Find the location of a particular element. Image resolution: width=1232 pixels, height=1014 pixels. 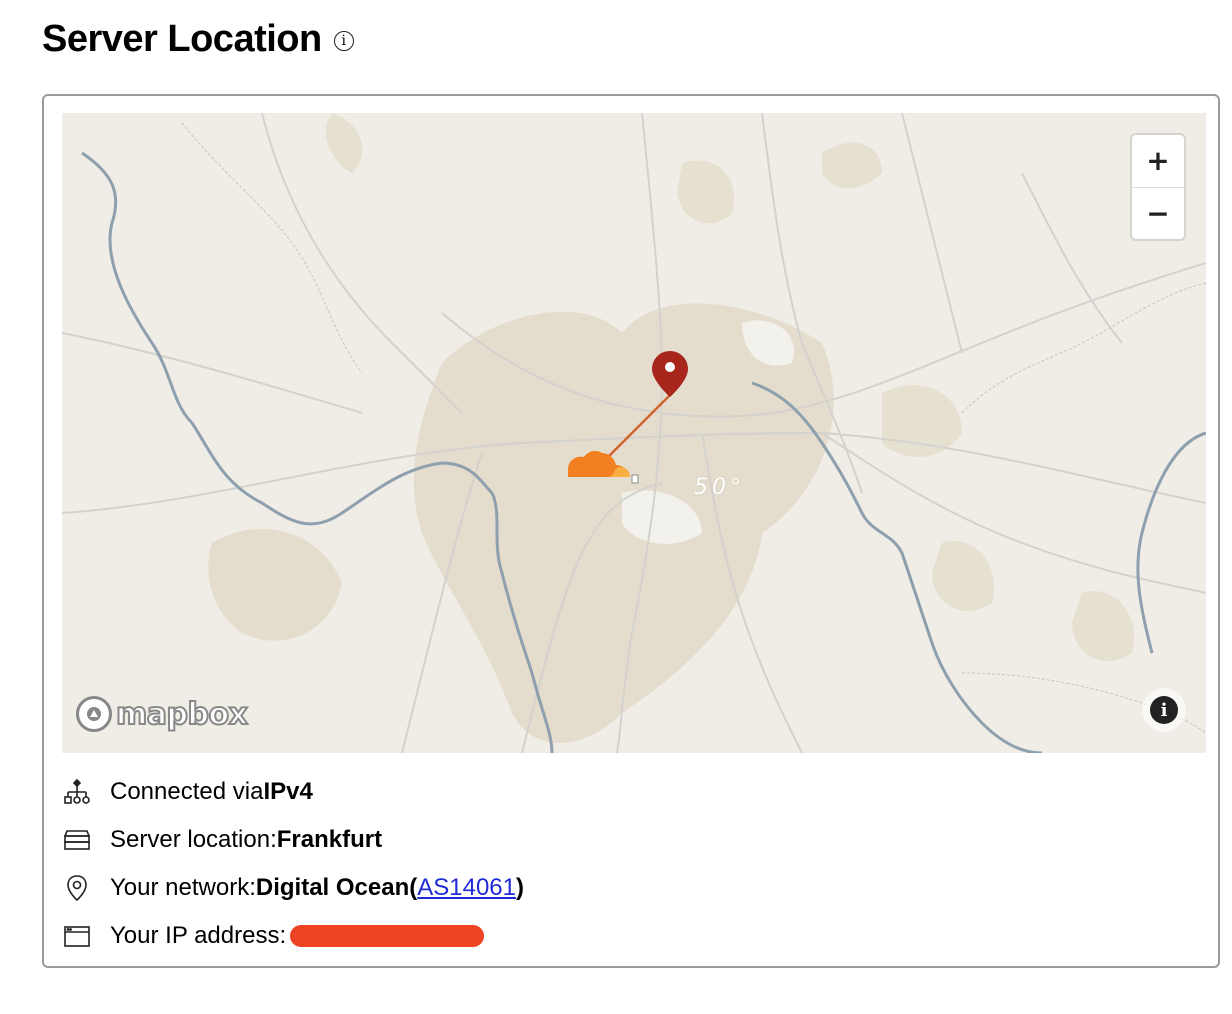

map-pin-icon is located at coordinates (77, 888).